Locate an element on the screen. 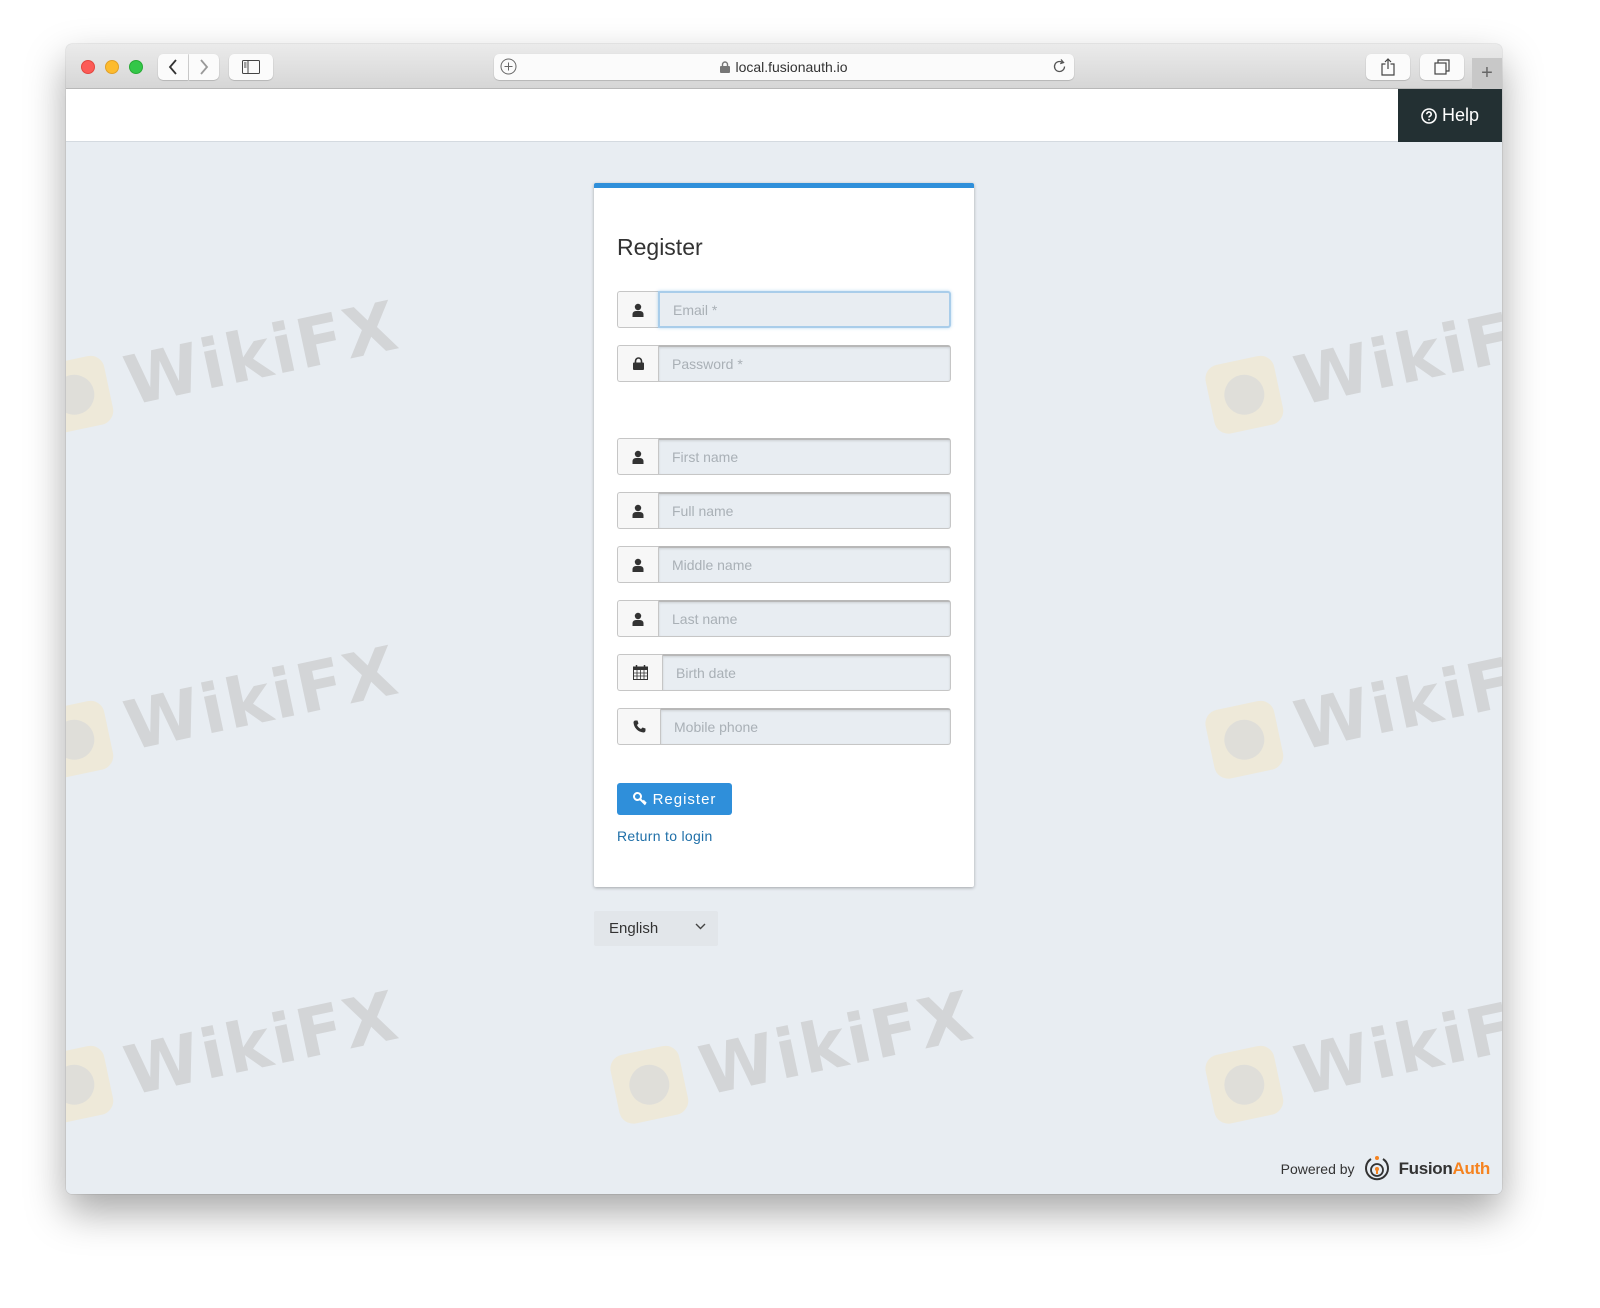 The height and width of the screenshot is (1308, 1600). middle-name-field is located at coordinates (784, 564).